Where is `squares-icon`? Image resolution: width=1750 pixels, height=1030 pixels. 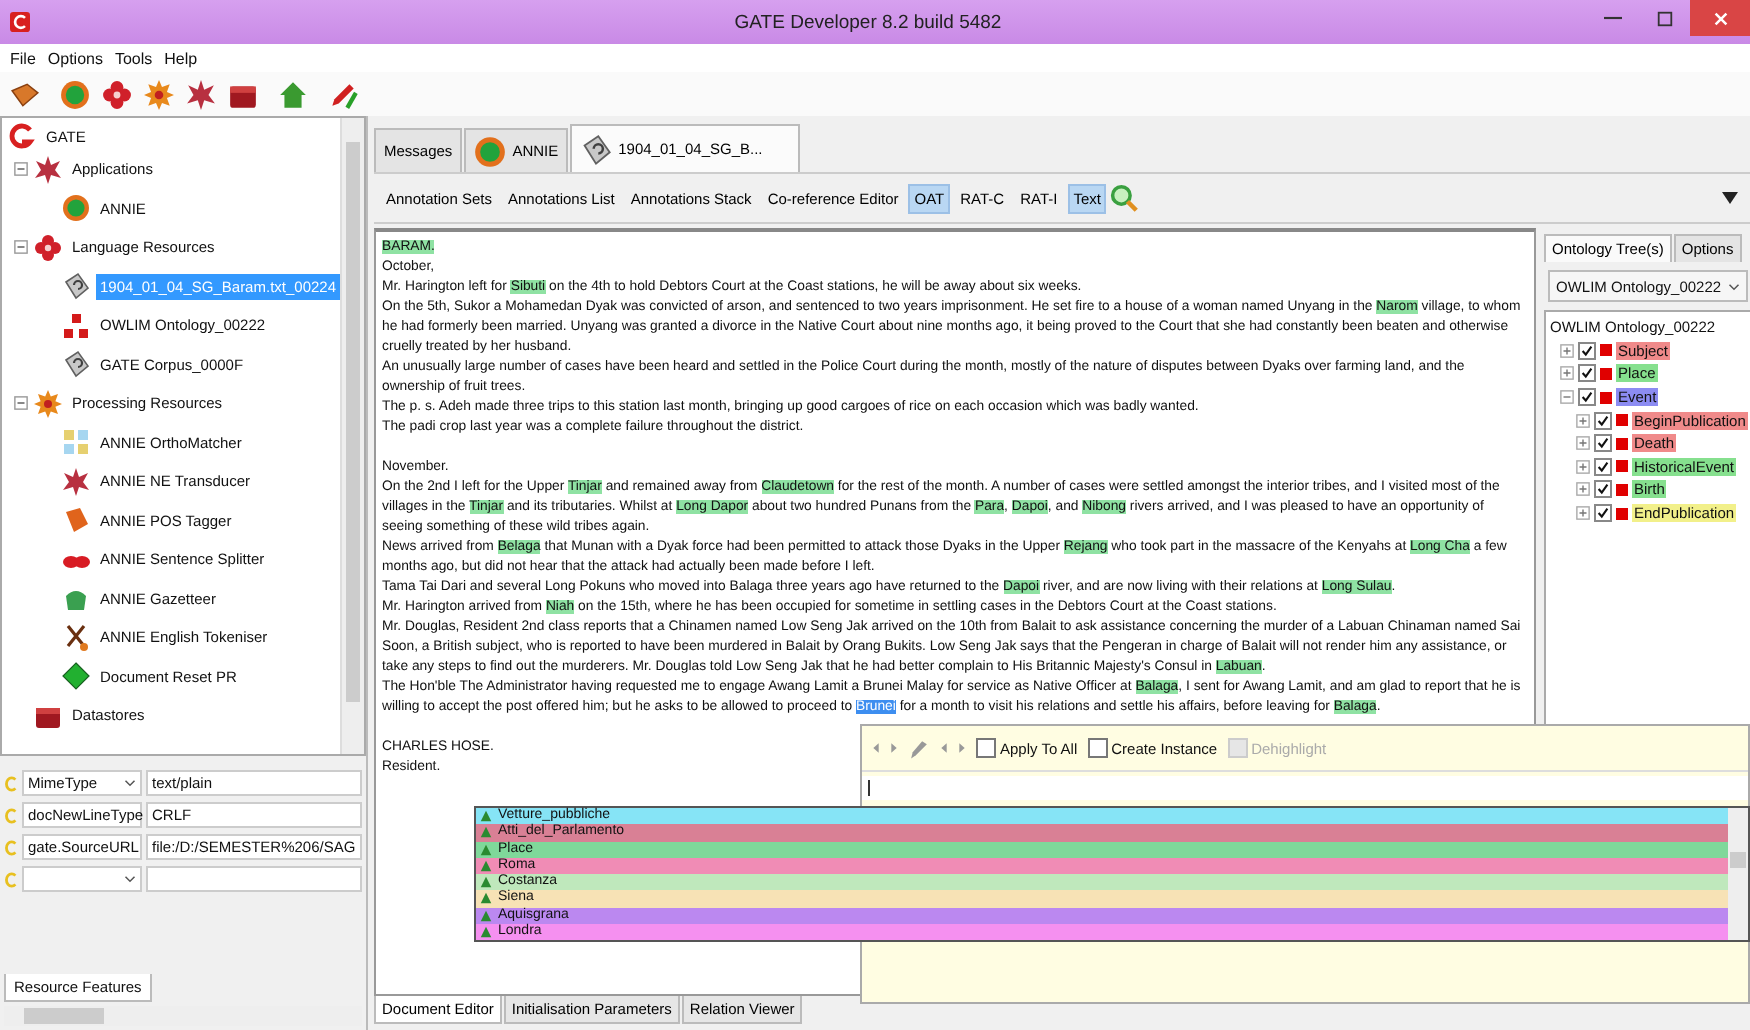 squares-icon is located at coordinates (76, 325).